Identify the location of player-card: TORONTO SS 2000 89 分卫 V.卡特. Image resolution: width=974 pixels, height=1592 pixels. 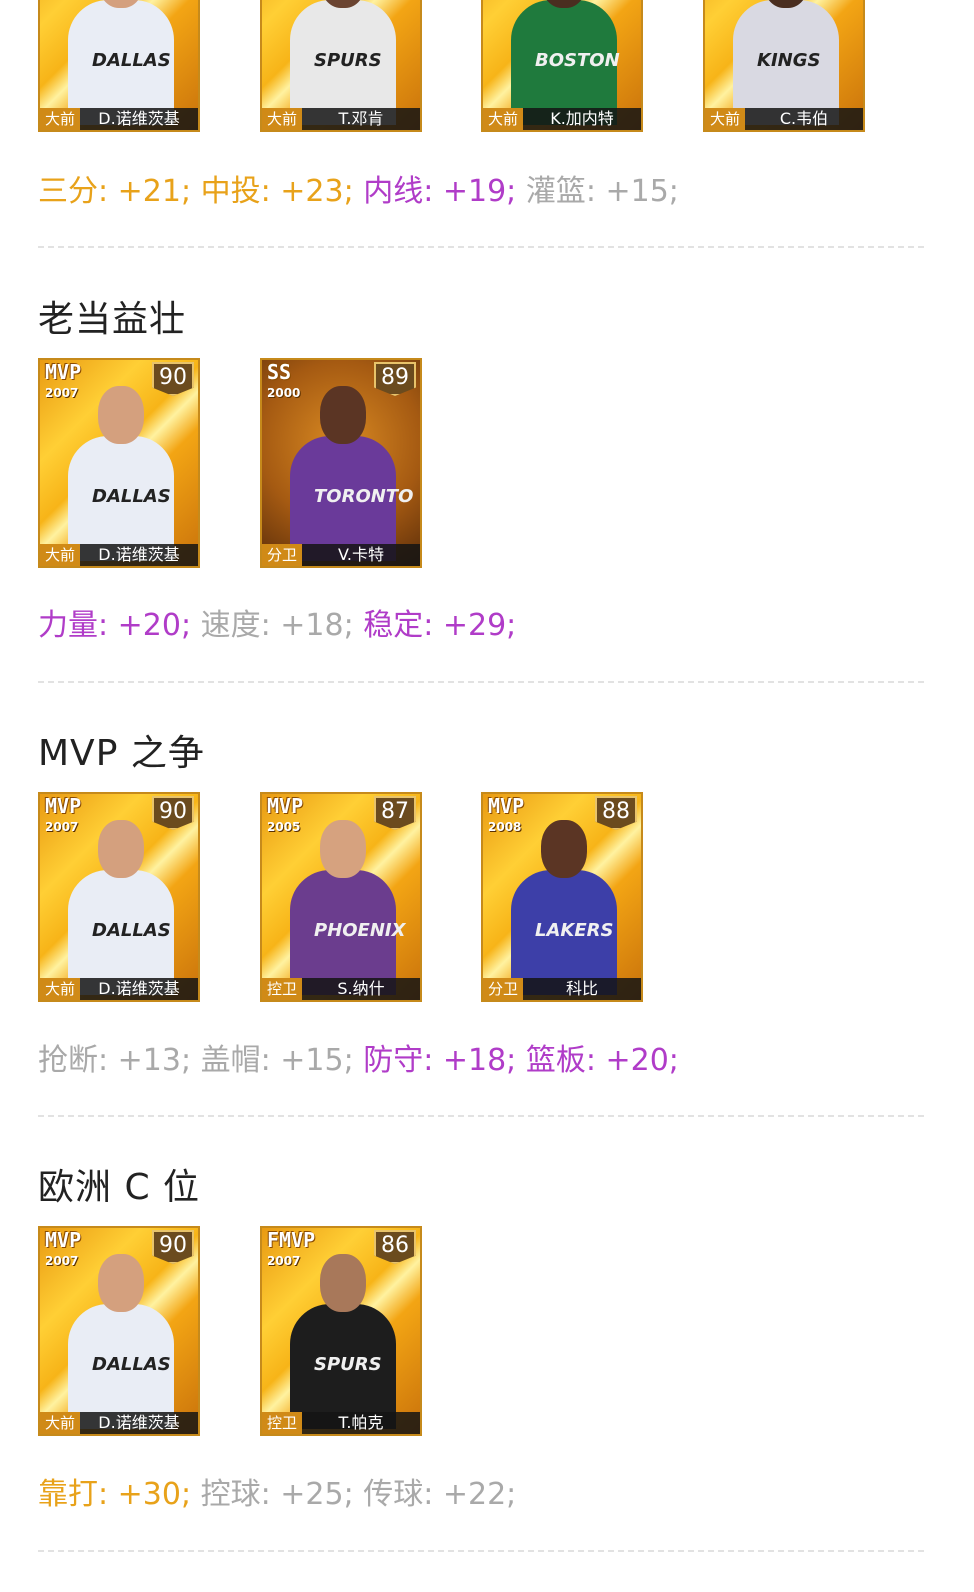
(341, 463).